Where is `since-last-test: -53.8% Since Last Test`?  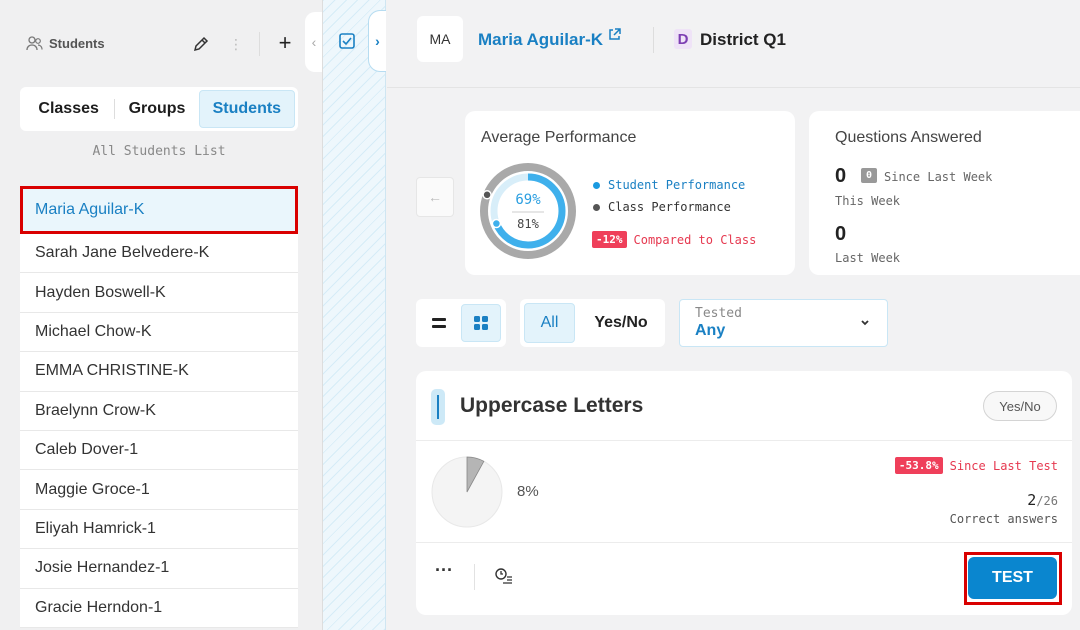 since-last-test: -53.8% Since Last Test is located at coordinates (976, 465).